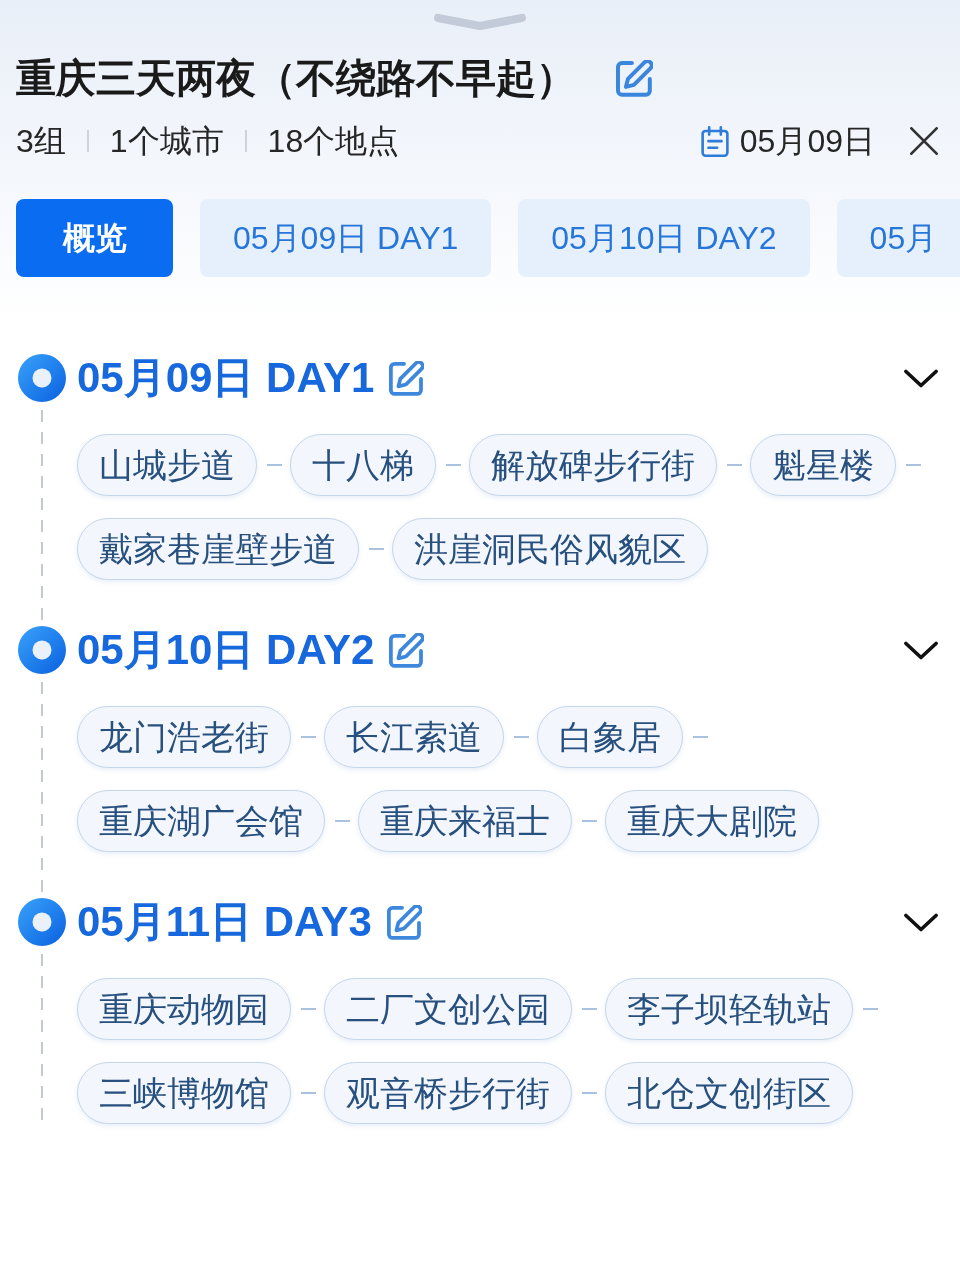 The width and height of the screenshot is (960, 1280). What do you see at coordinates (363, 465) in the screenshot?
I see `place-chip: 十八梯` at bounding box center [363, 465].